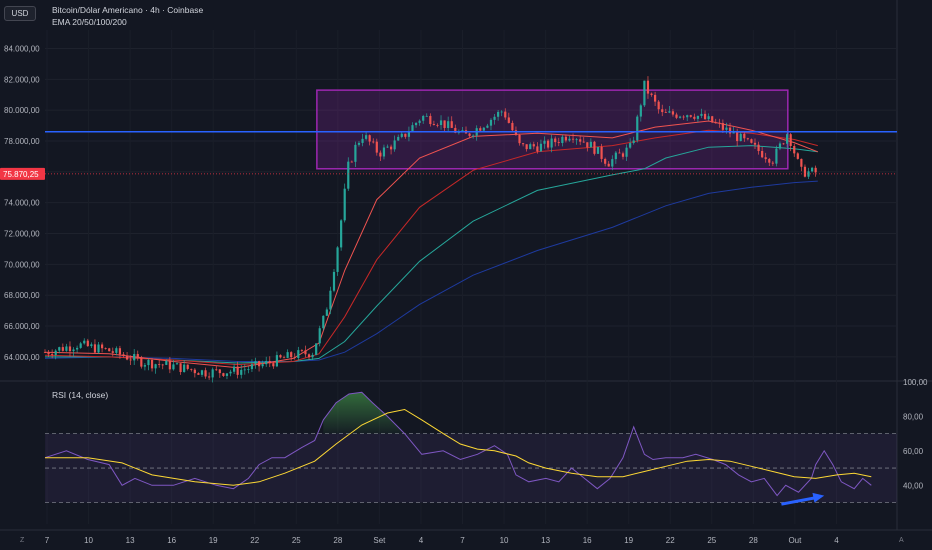 The height and width of the screenshot is (550, 932). I want to click on zoom-reset-icon: Z, so click(22, 540).